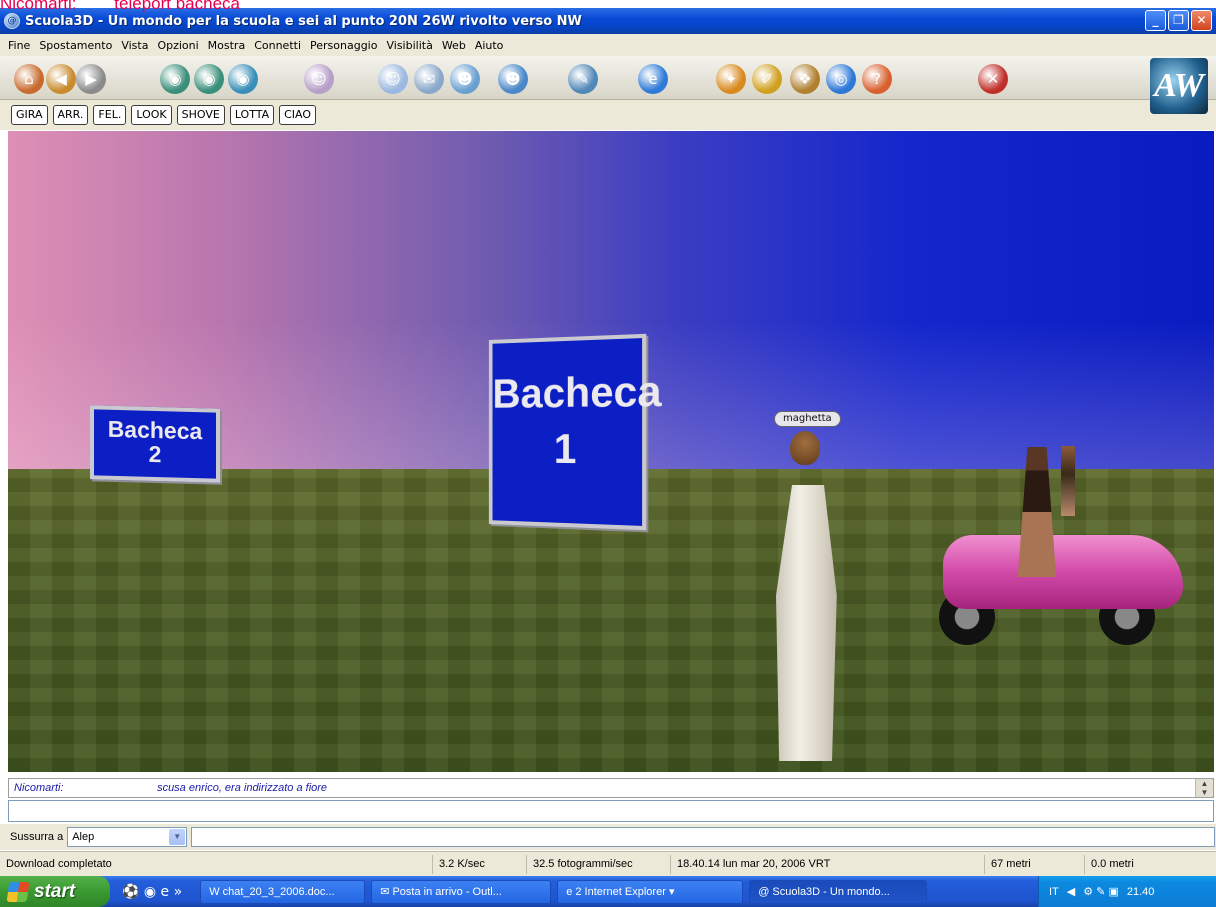 The image size is (1216, 907). What do you see at coordinates (209, 79) in the screenshot?
I see `eye-third-person-icon: ◉` at bounding box center [209, 79].